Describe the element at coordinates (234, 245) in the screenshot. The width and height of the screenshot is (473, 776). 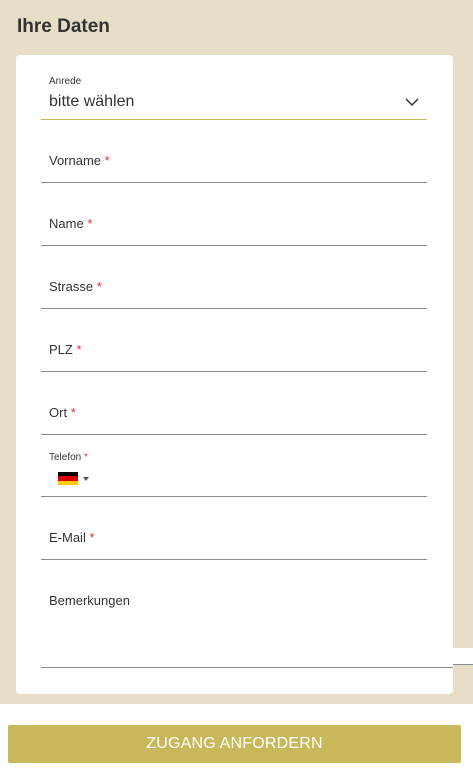
I see `name-underline` at that location.